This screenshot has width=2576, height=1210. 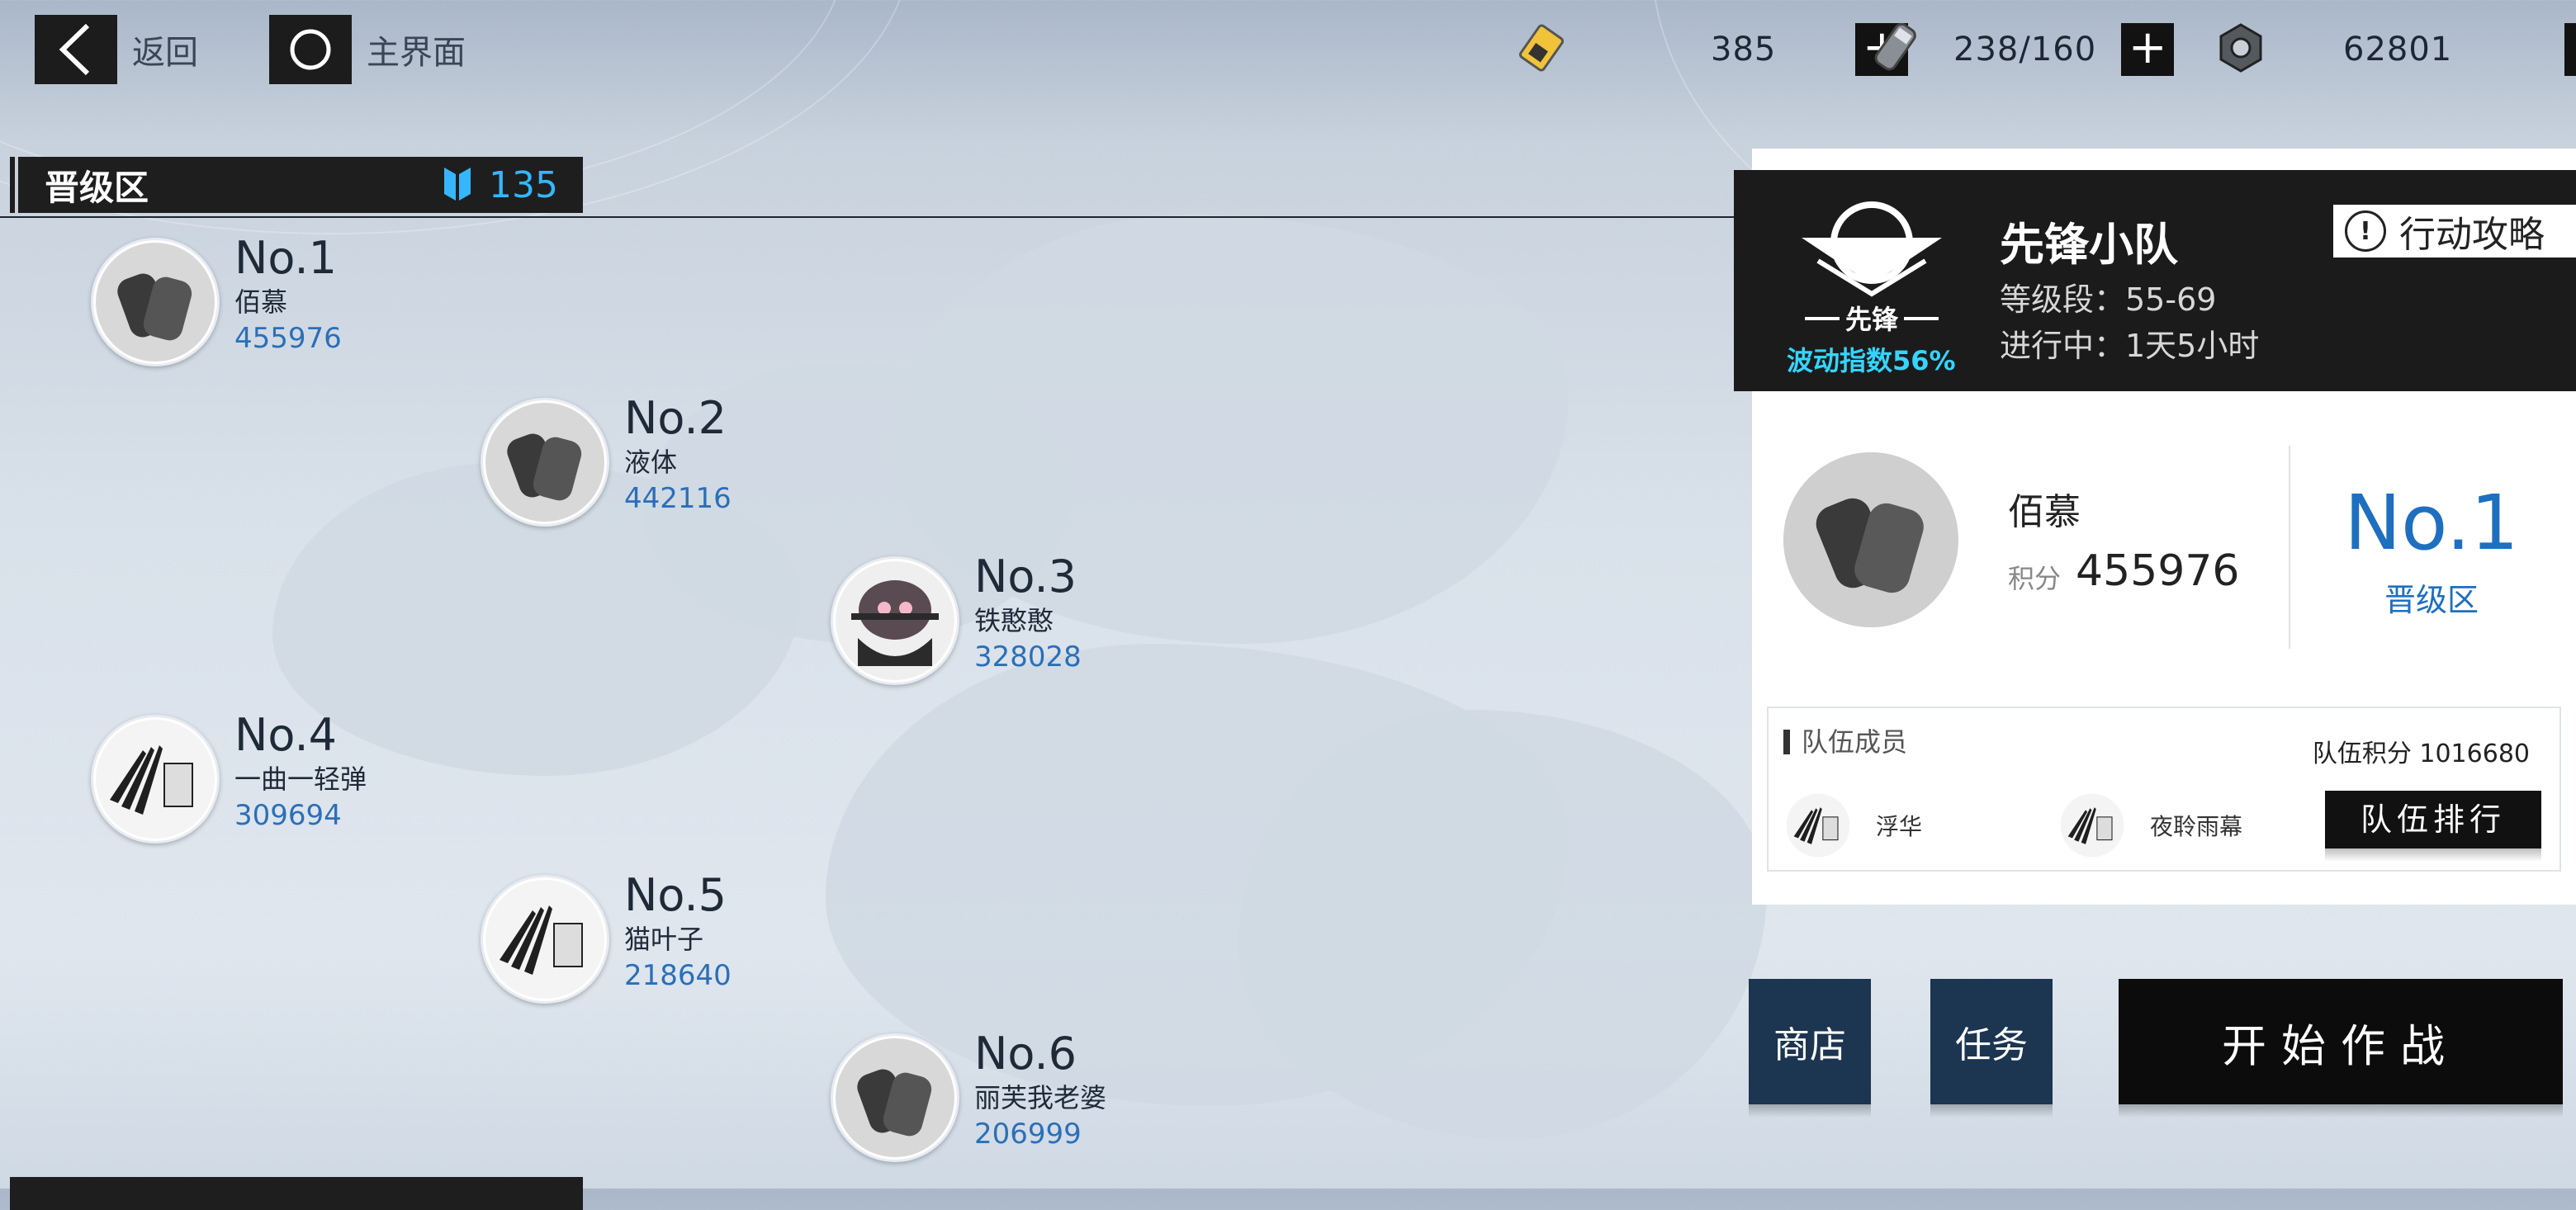 I want to click on my-score-label: 积分, so click(x=2035, y=578).